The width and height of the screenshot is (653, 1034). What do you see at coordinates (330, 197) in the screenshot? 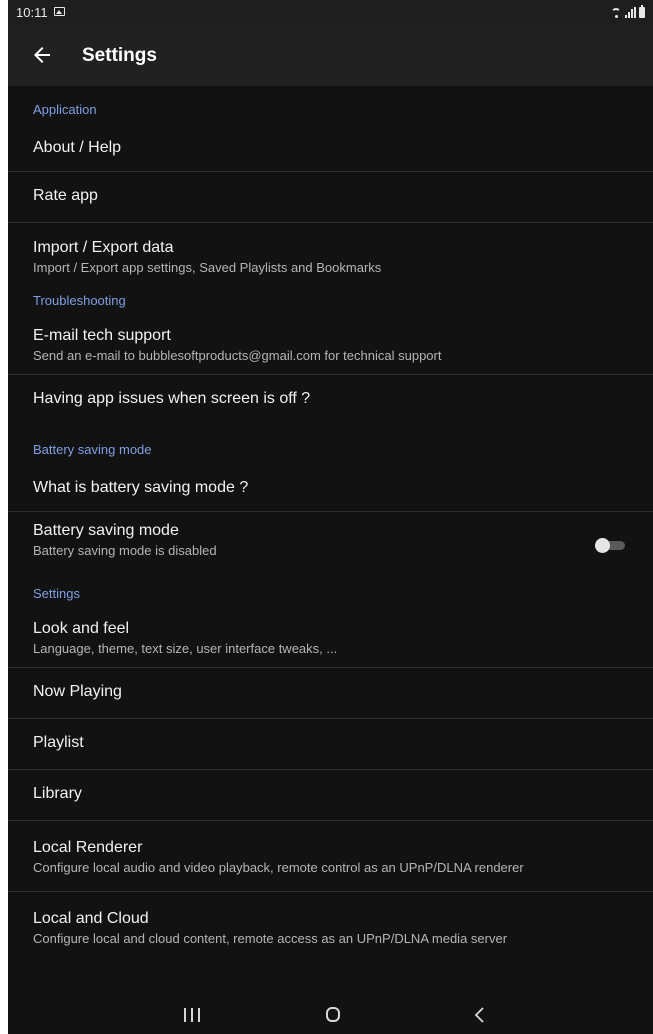
I see `setting-rate-app: Rate app` at bounding box center [330, 197].